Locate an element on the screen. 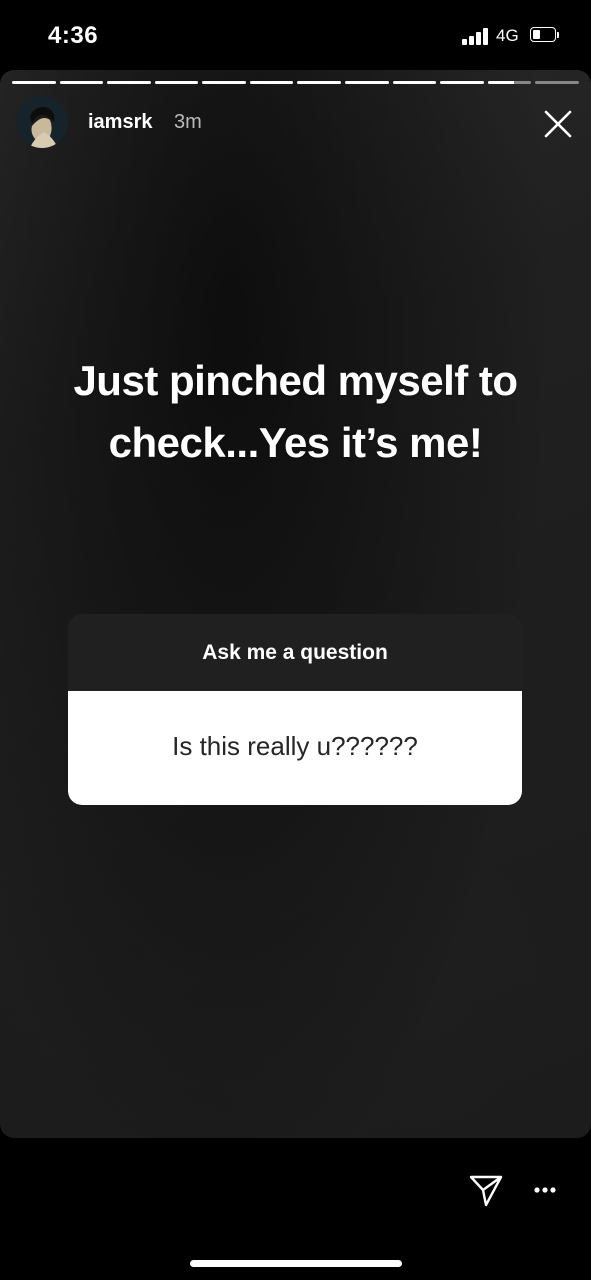 The height and width of the screenshot is (1280, 591). question-sticker-header: Ask me a question is located at coordinates (295, 652).